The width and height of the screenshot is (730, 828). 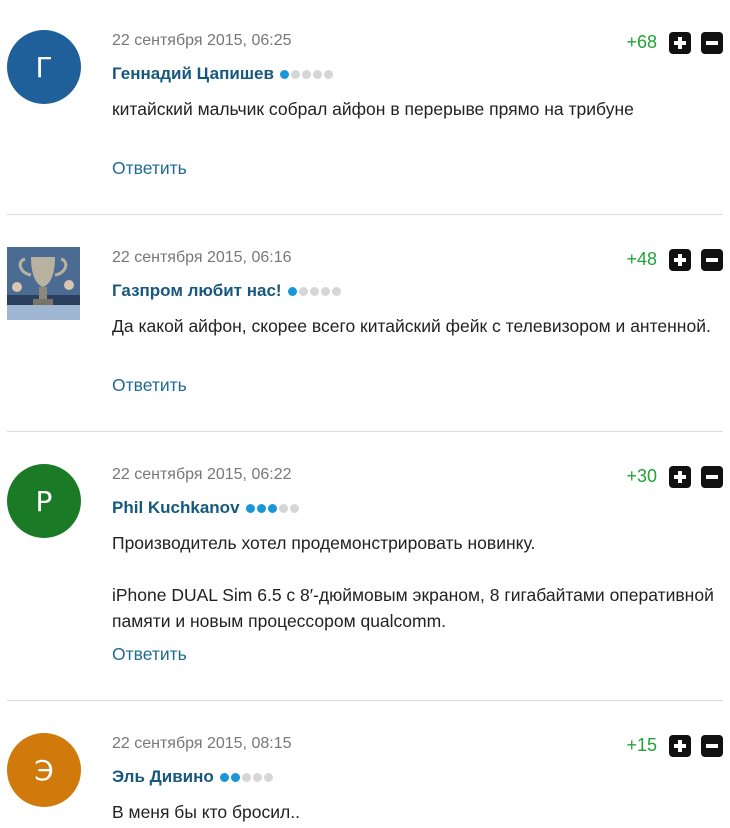 What do you see at coordinates (197, 291) in the screenshot?
I see `author-name: Газпром любит нас!` at bounding box center [197, 291].